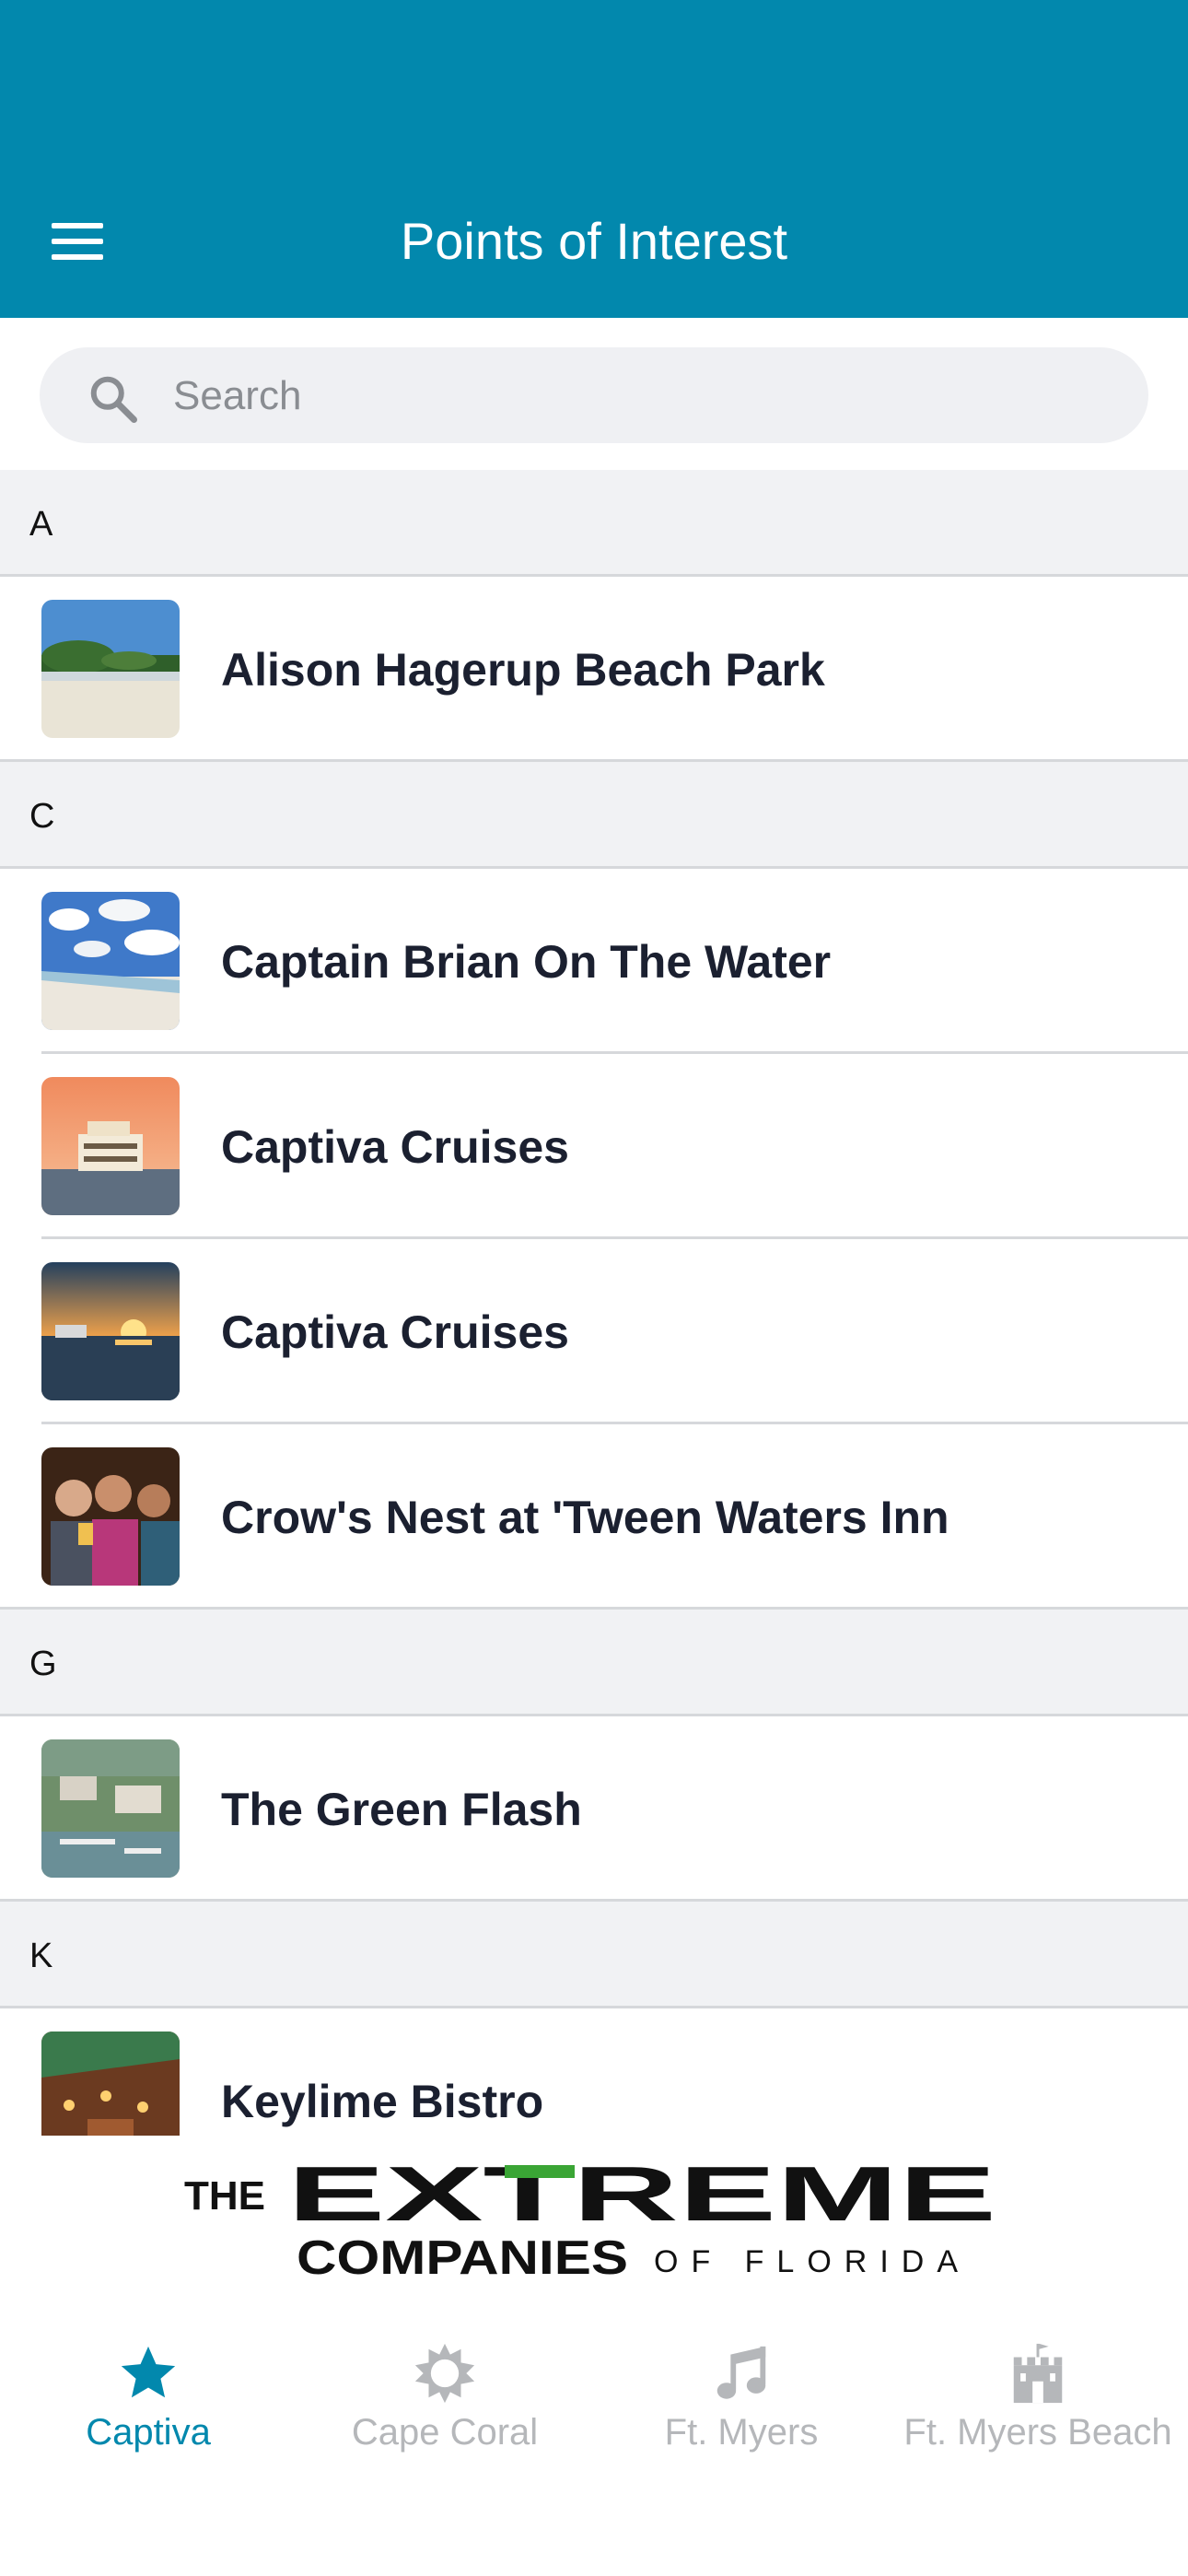  I want to click on app-header: Points of Interest, so click(594, 159).